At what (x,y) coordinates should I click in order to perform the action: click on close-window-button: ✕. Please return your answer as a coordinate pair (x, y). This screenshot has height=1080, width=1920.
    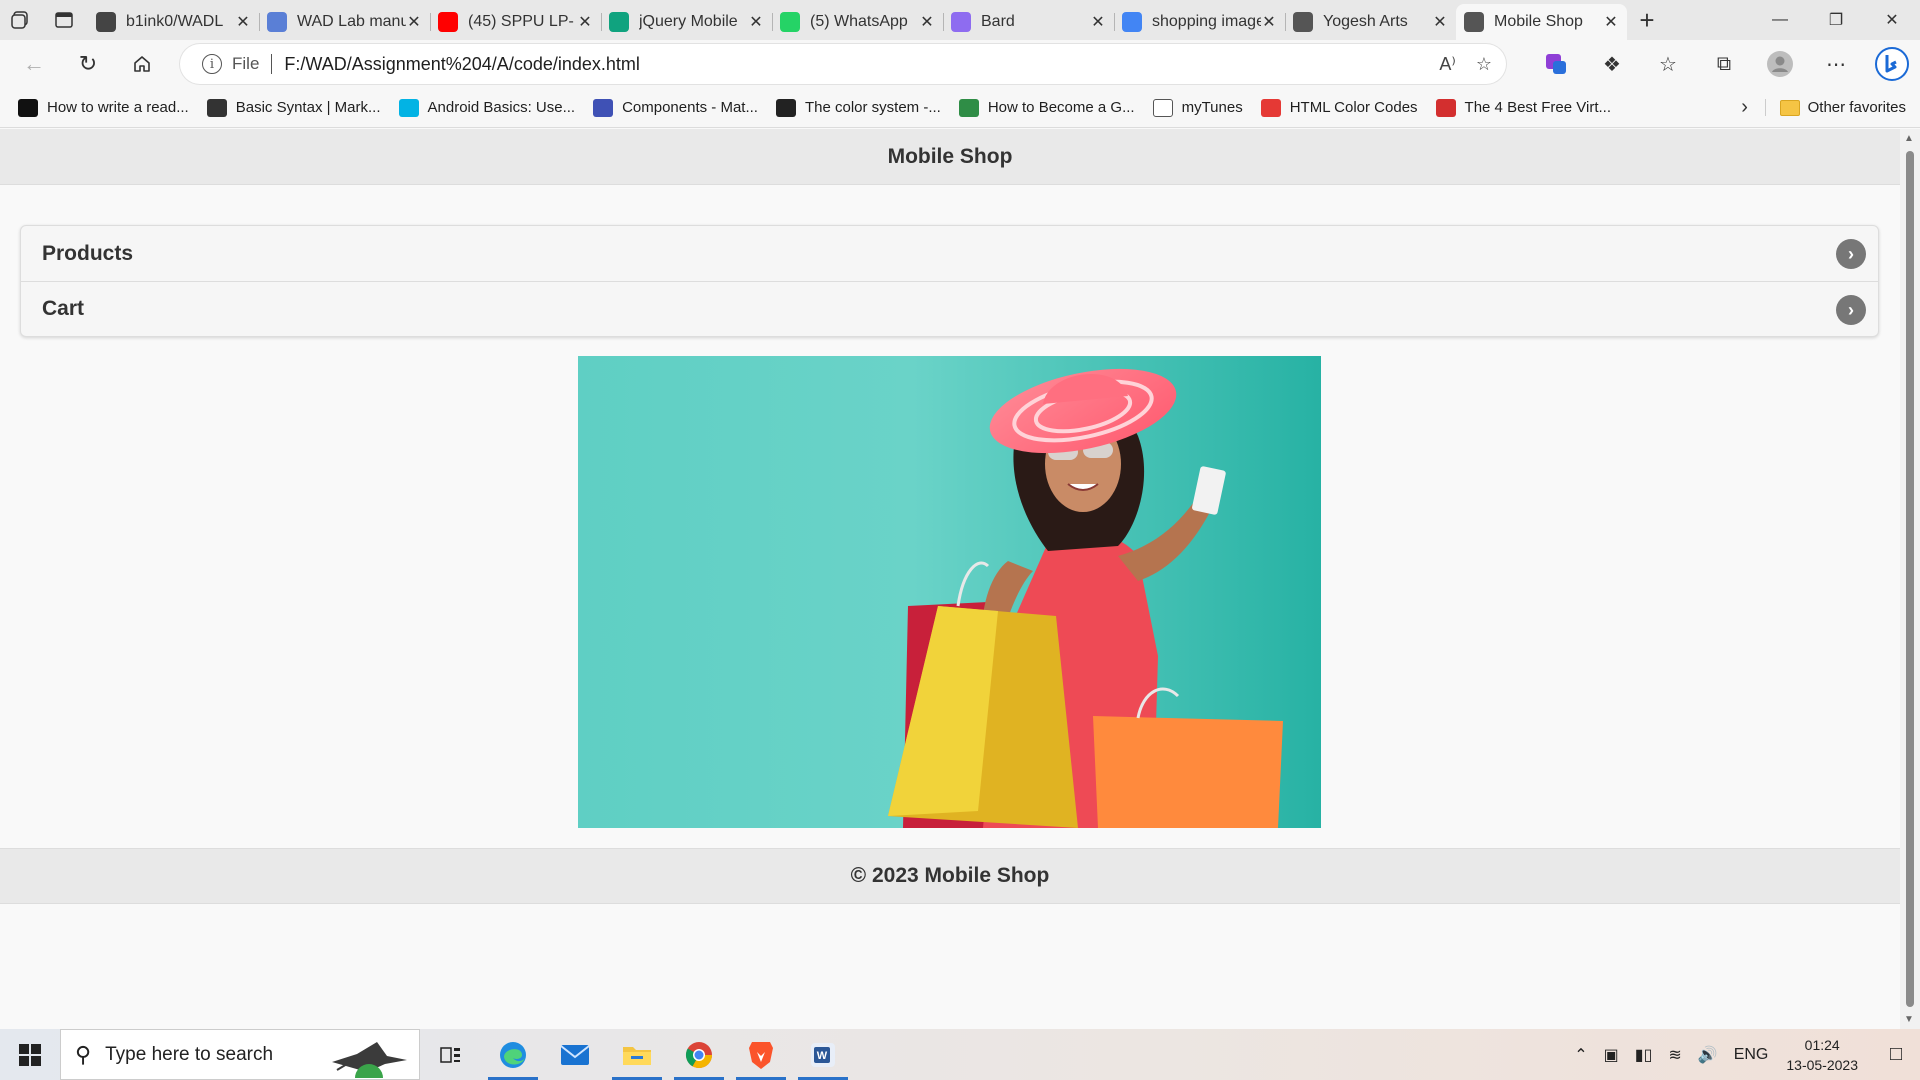
    Looking at the image, I should click on (1892, 20).